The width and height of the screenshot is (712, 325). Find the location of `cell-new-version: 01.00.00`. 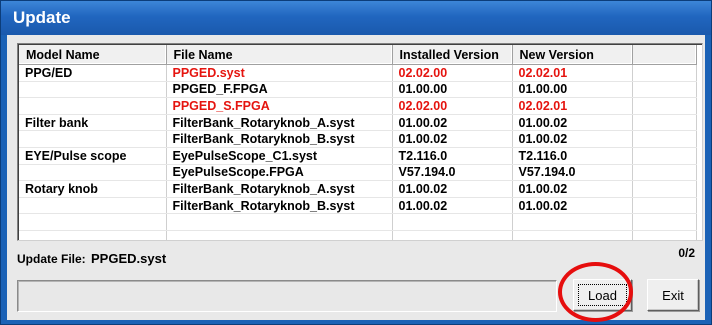

cell-new-version: 01.00.00 is located at coordinates (572, 90).